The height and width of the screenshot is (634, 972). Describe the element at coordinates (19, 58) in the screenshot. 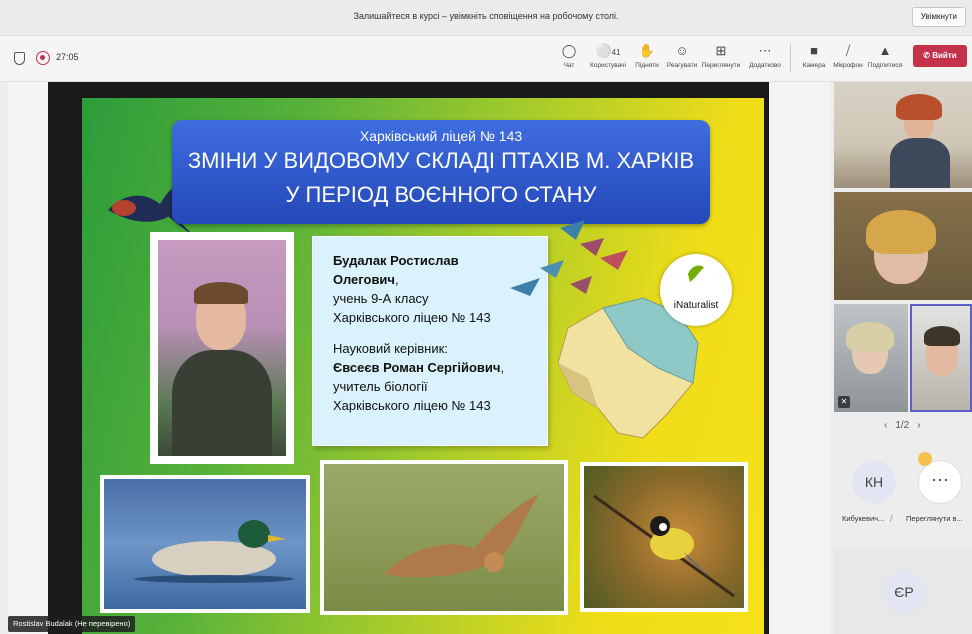

I see `shield-icon` at that location.